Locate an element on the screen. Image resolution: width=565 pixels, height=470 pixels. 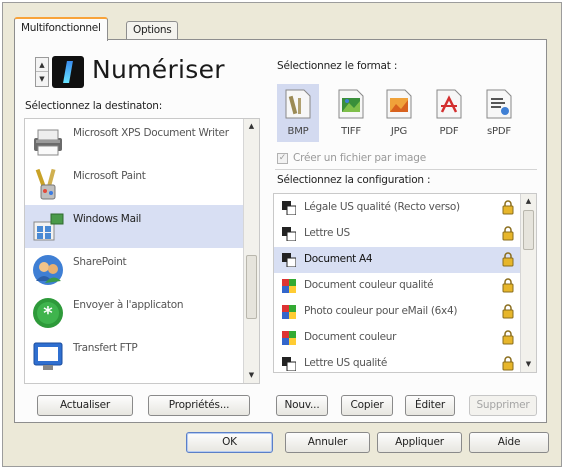
create-file-per-image-label: Créer un fichier par image is located at coordinates (359, 158).